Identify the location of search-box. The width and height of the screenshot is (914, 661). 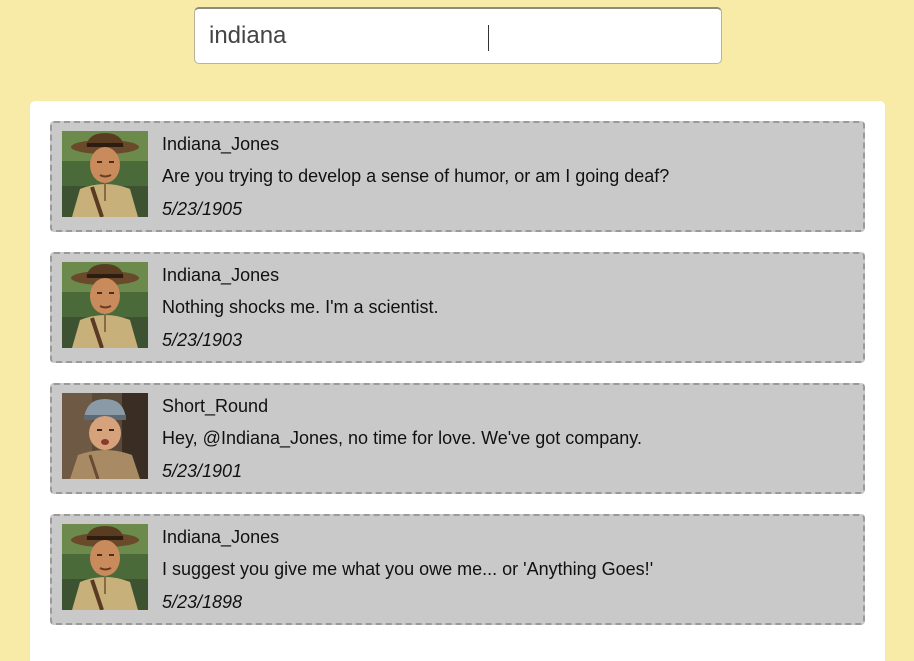
(458, 35).